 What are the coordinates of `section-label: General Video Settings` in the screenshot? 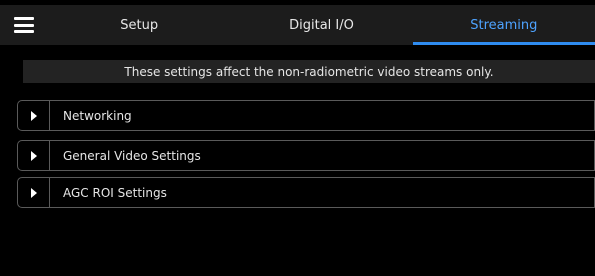 It's located at (132, 155).